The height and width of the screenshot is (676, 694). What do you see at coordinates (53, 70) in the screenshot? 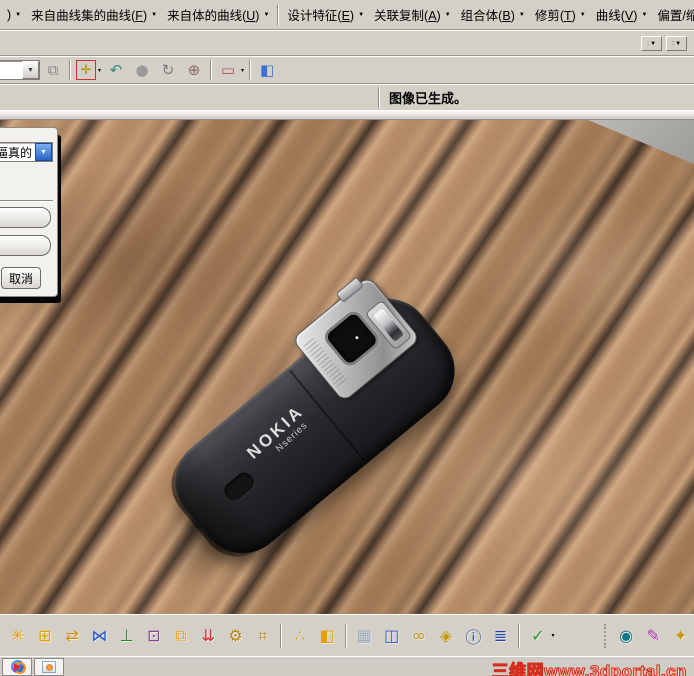
I see `snap-view-icon: ⧉` at bounding box center [53, 70].